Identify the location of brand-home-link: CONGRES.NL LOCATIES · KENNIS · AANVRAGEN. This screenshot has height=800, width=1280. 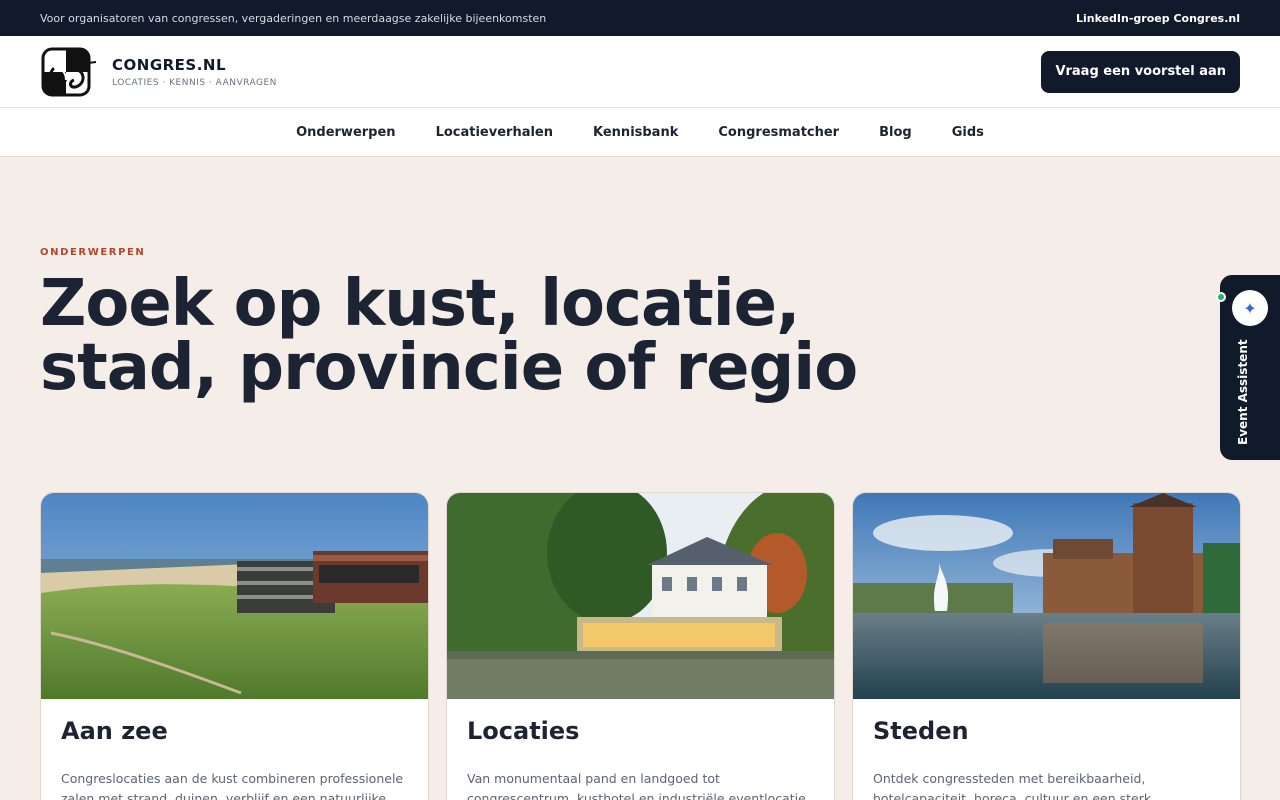
(158, 72).